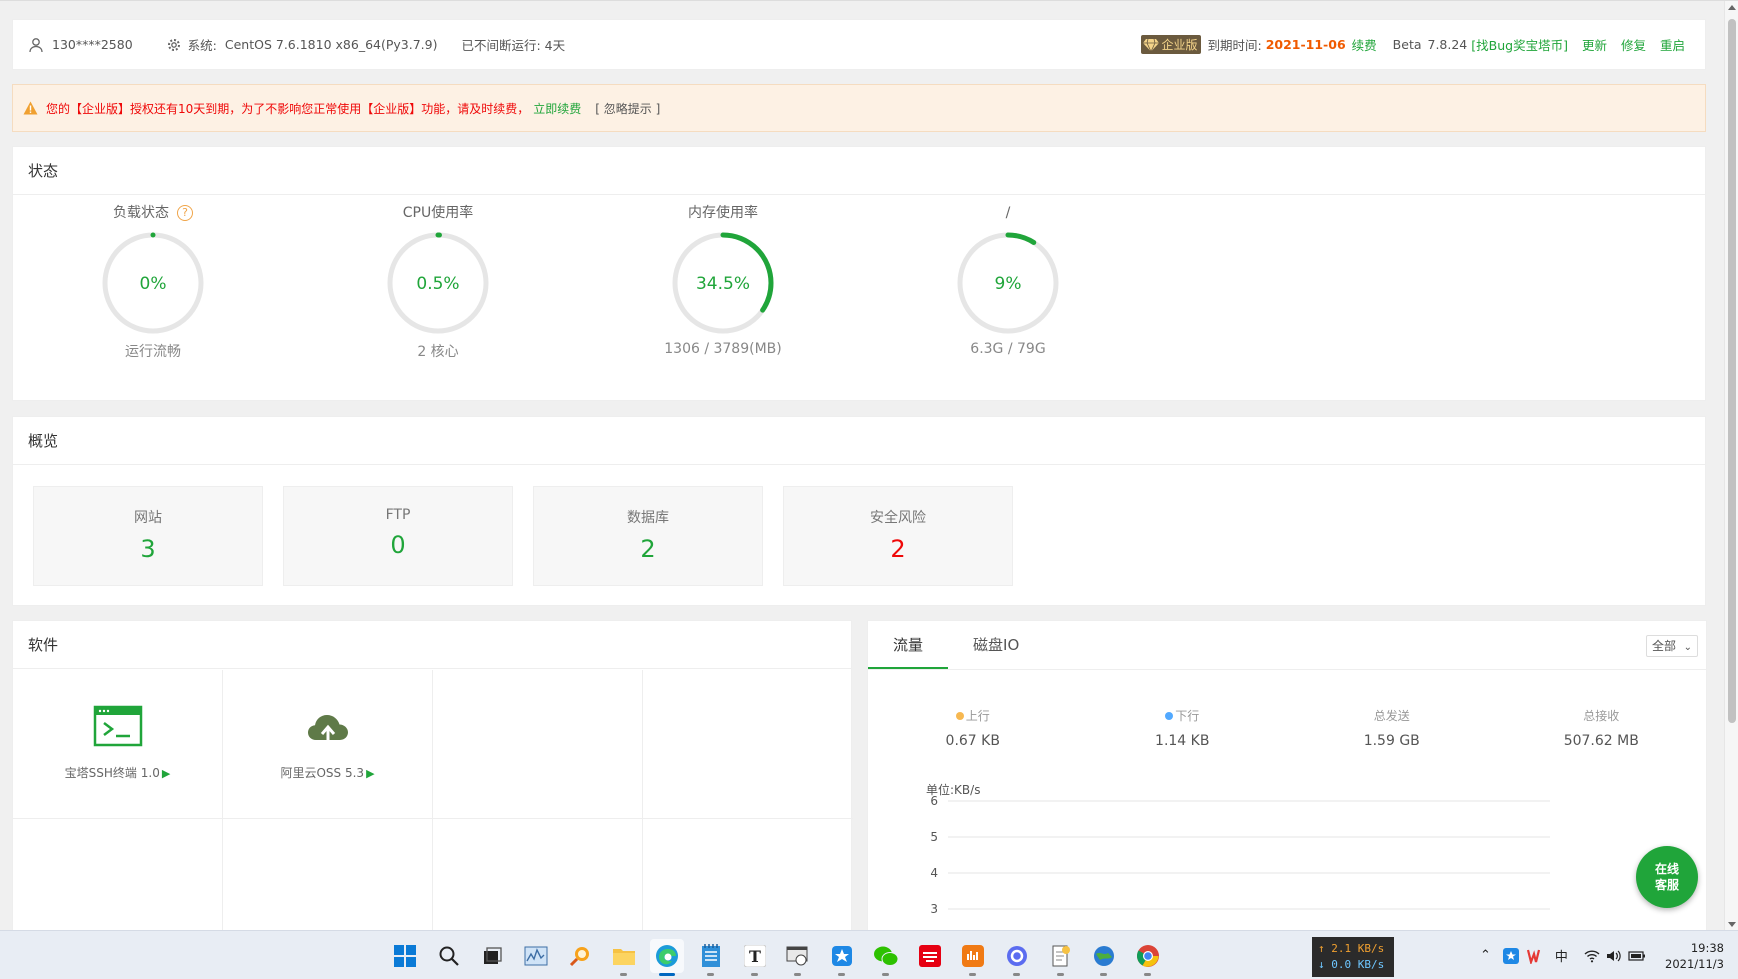  What do you see at coordinates (648, 518) in the screenshot?
I see `overview-card-label: 数据库` at bounding box center [648, 518].